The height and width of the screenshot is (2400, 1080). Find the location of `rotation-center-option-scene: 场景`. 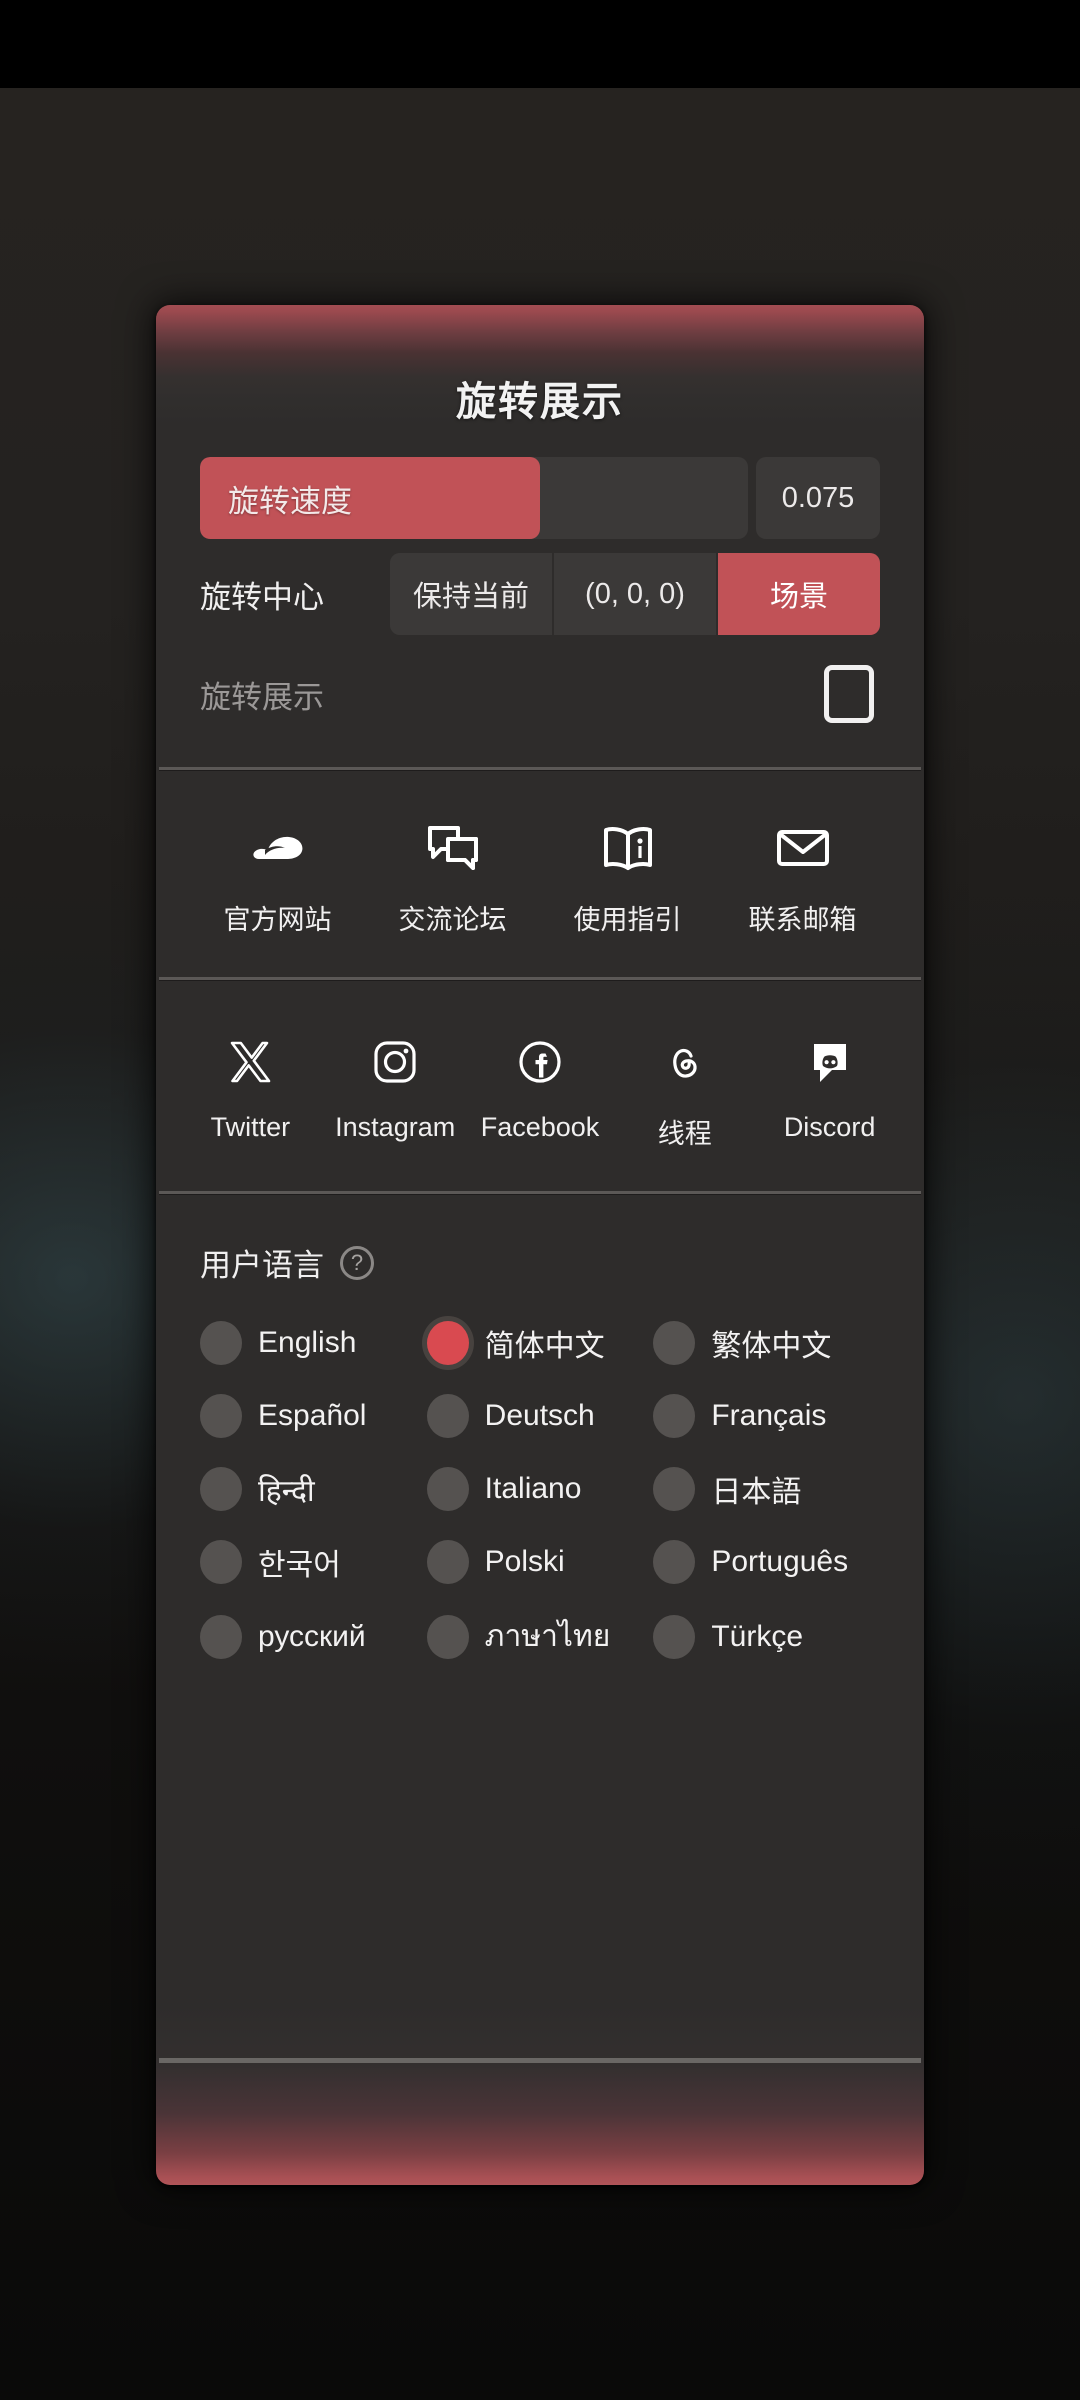

rotation-center-option-scene: 场景 is located at coordinates (799, 594).